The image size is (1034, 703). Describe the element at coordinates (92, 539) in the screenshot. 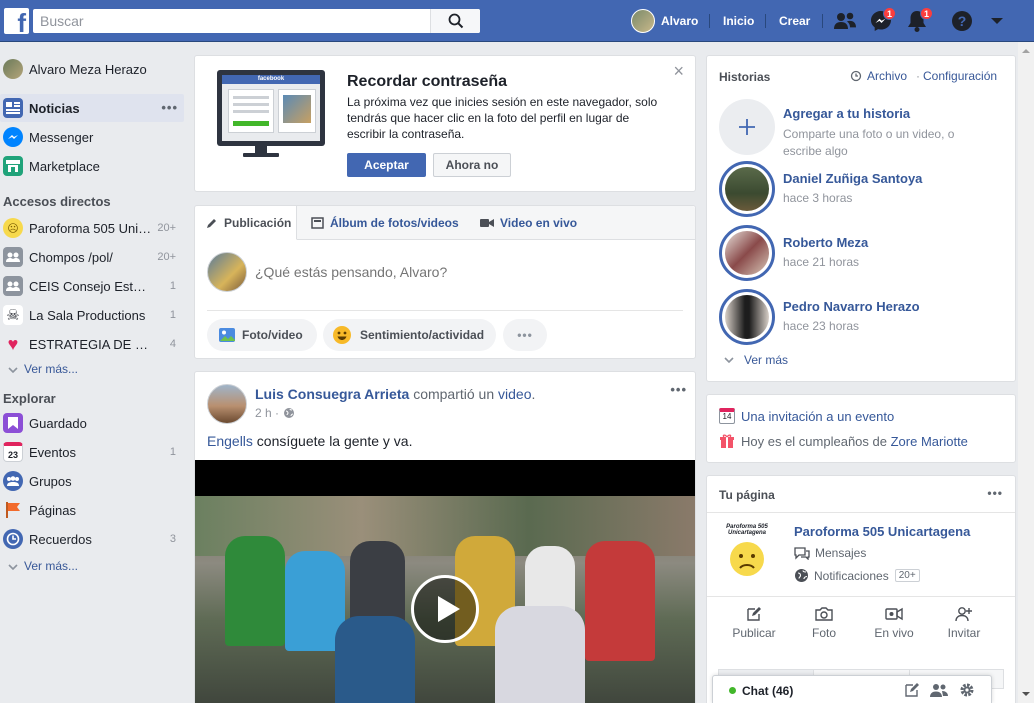

I see `sidebar-item-recuerdos: Recuerdos 3` at that location.